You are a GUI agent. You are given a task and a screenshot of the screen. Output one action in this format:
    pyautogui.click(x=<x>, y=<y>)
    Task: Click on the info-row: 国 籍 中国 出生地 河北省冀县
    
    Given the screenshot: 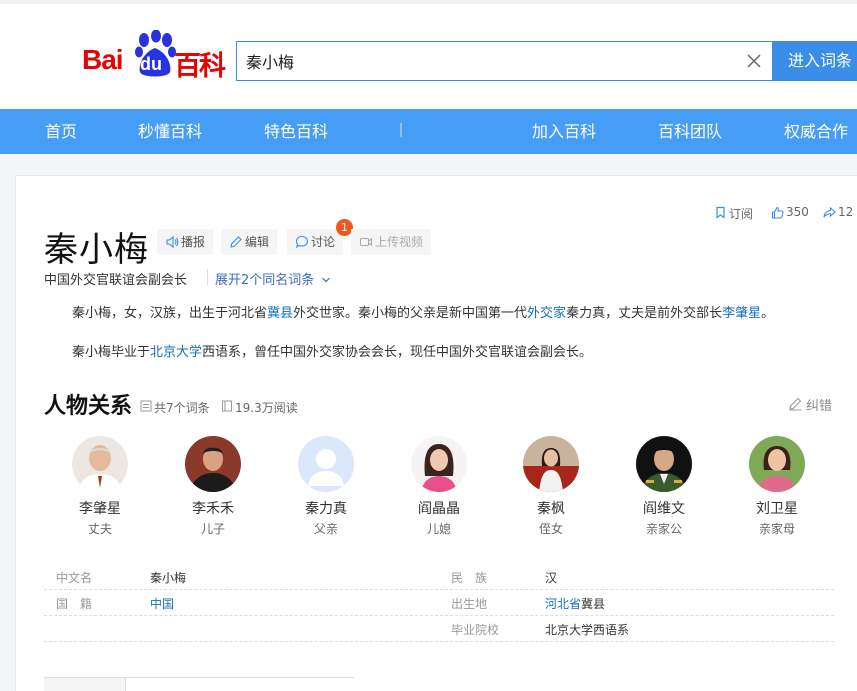 What is the action you would take?
    pyautogui.click(x=439, y=603)
    